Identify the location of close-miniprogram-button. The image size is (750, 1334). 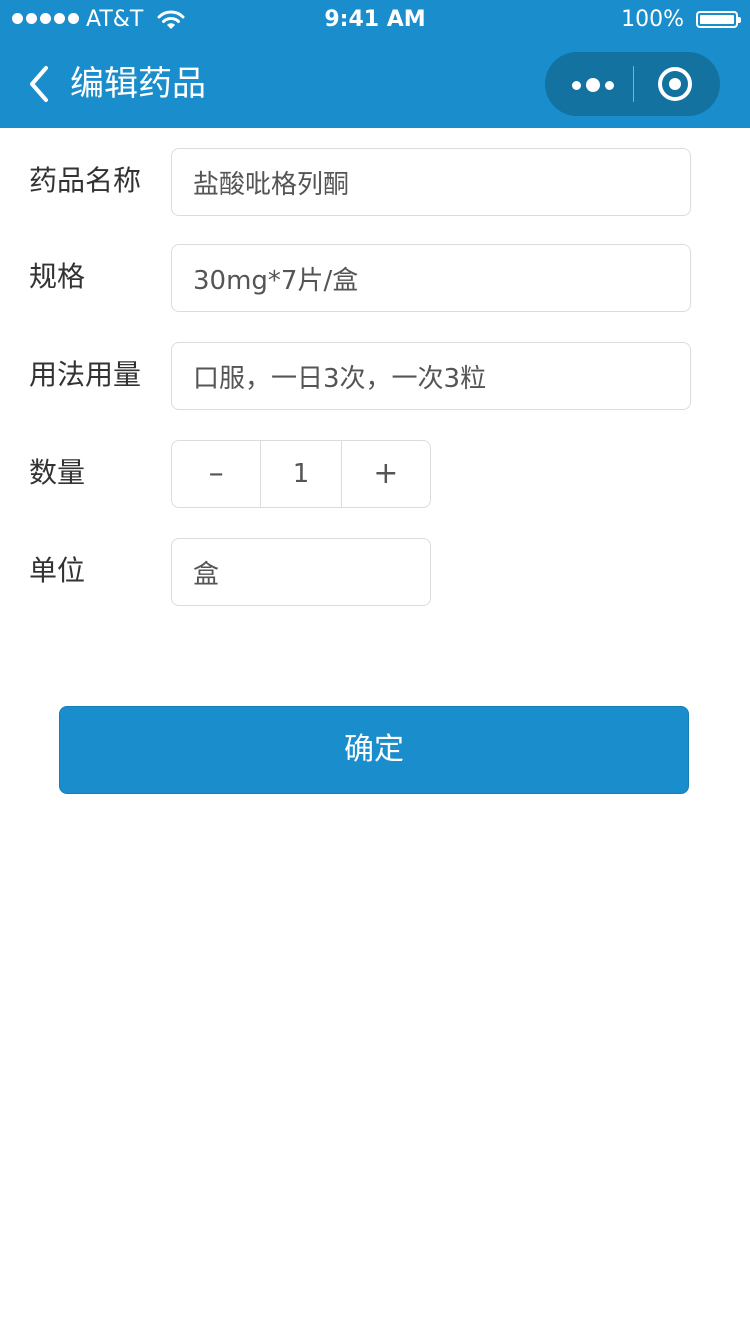
(677, 84).